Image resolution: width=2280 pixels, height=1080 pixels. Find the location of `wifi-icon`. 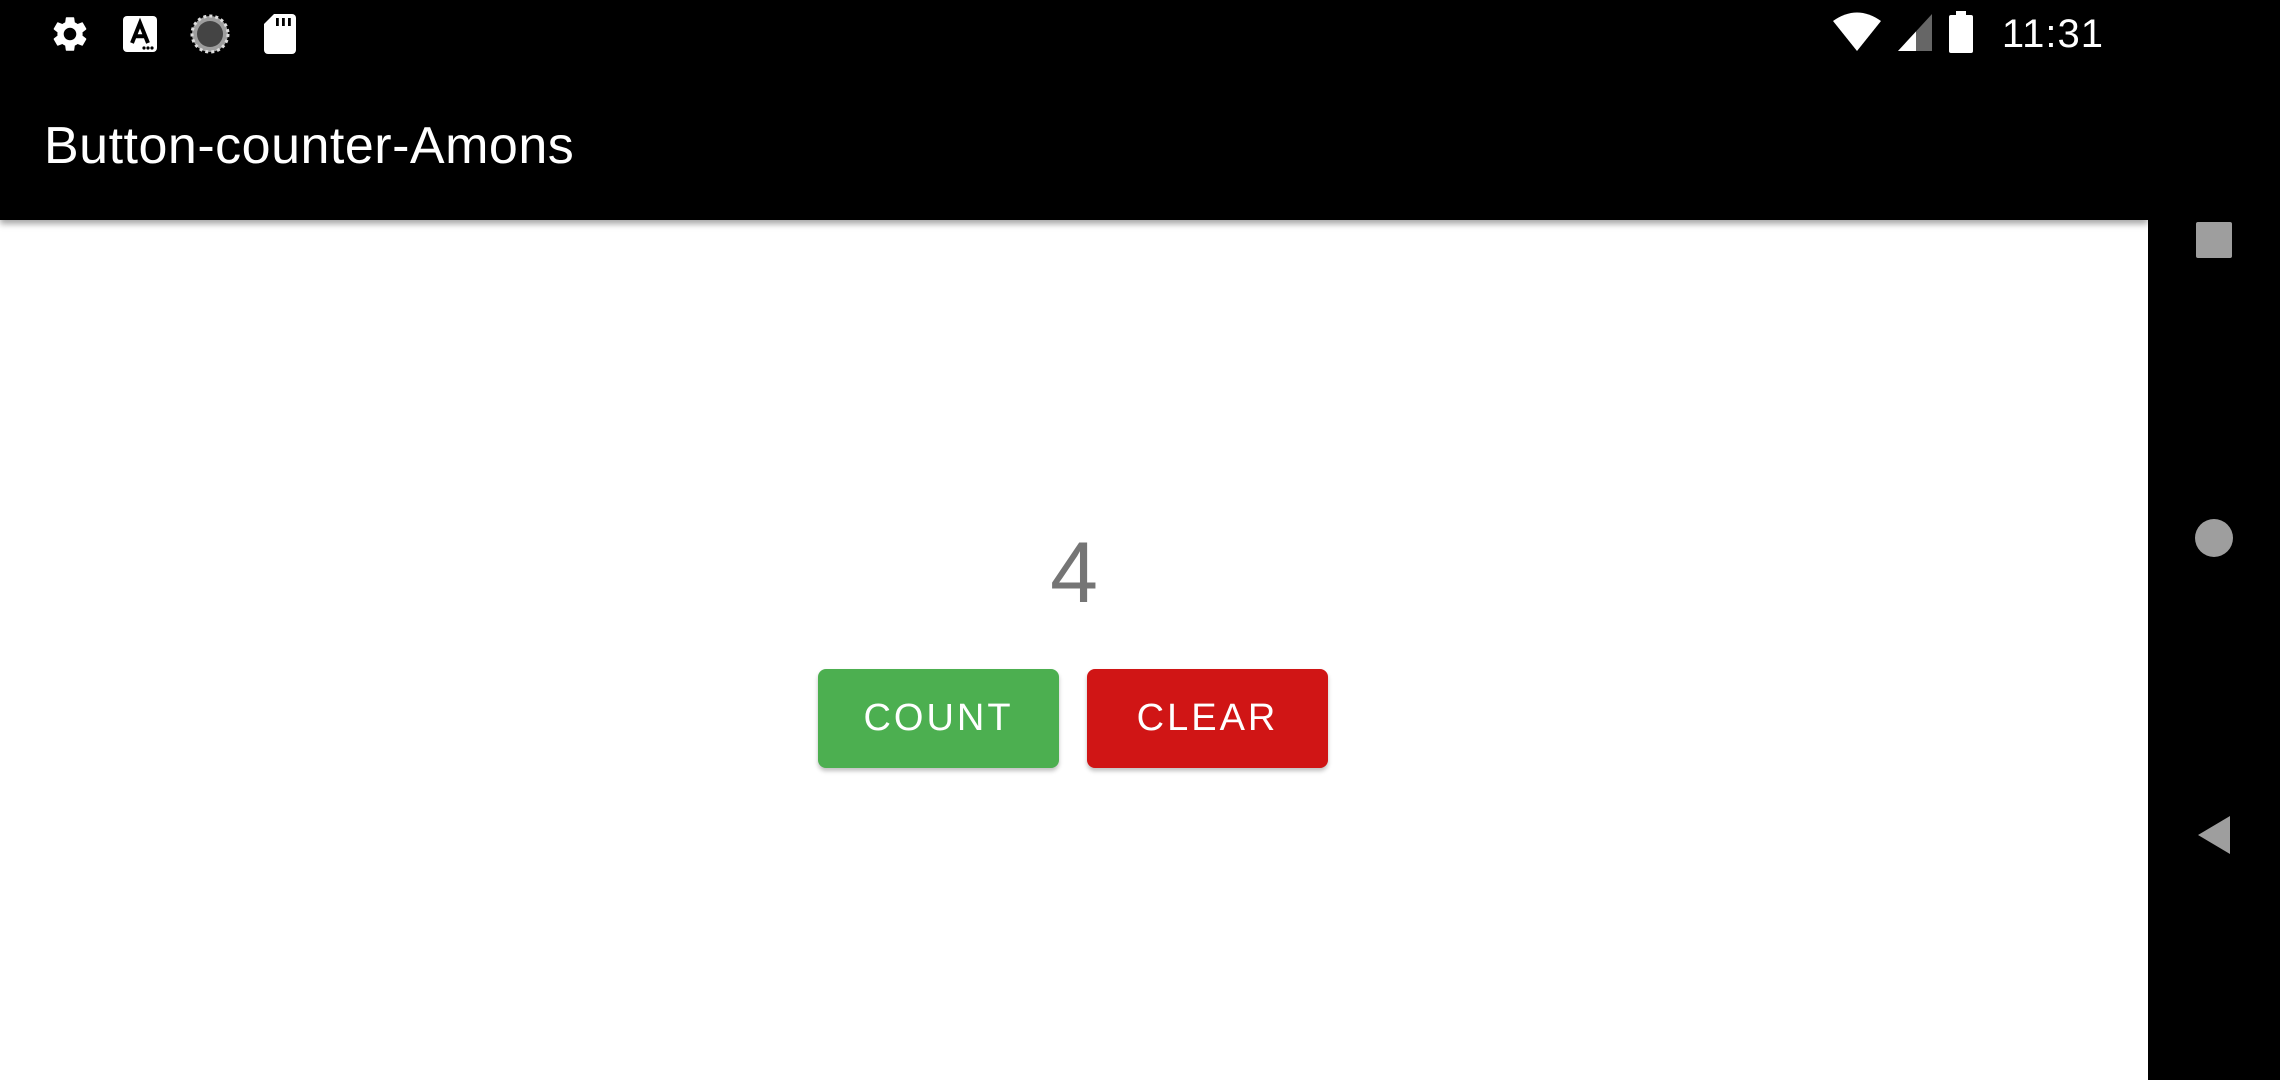

wifi-icon is located at coordinates (1857, 34).